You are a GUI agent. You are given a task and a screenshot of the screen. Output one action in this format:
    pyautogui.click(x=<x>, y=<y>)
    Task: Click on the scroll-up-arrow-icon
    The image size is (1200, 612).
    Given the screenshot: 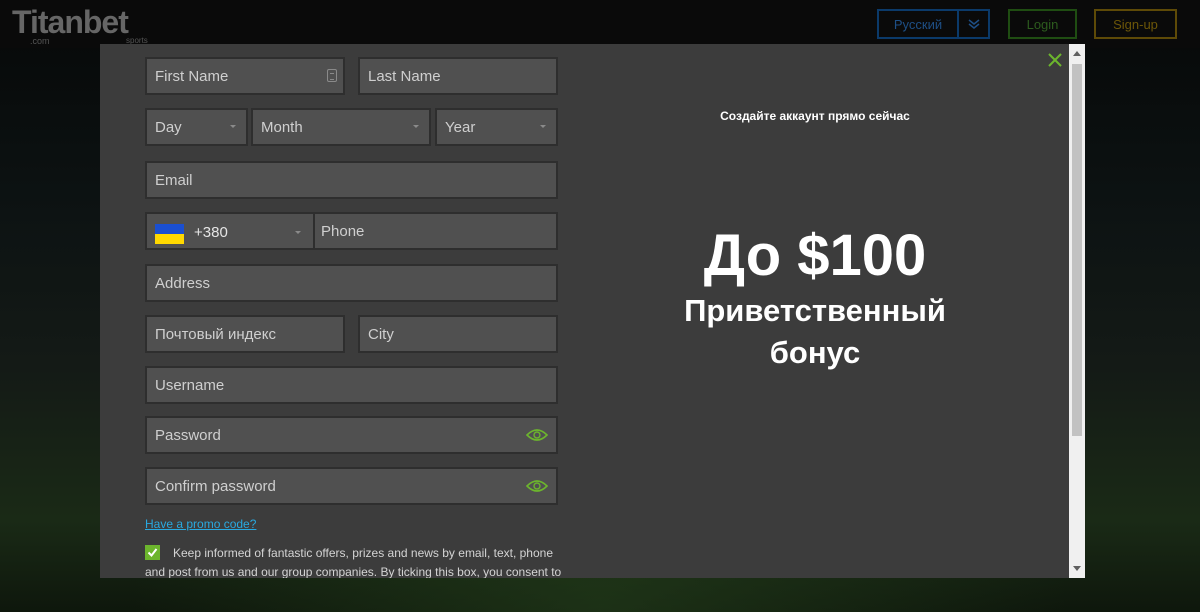 What is the action you would take?
    pyautogui.click(x=1077, y=53)
    